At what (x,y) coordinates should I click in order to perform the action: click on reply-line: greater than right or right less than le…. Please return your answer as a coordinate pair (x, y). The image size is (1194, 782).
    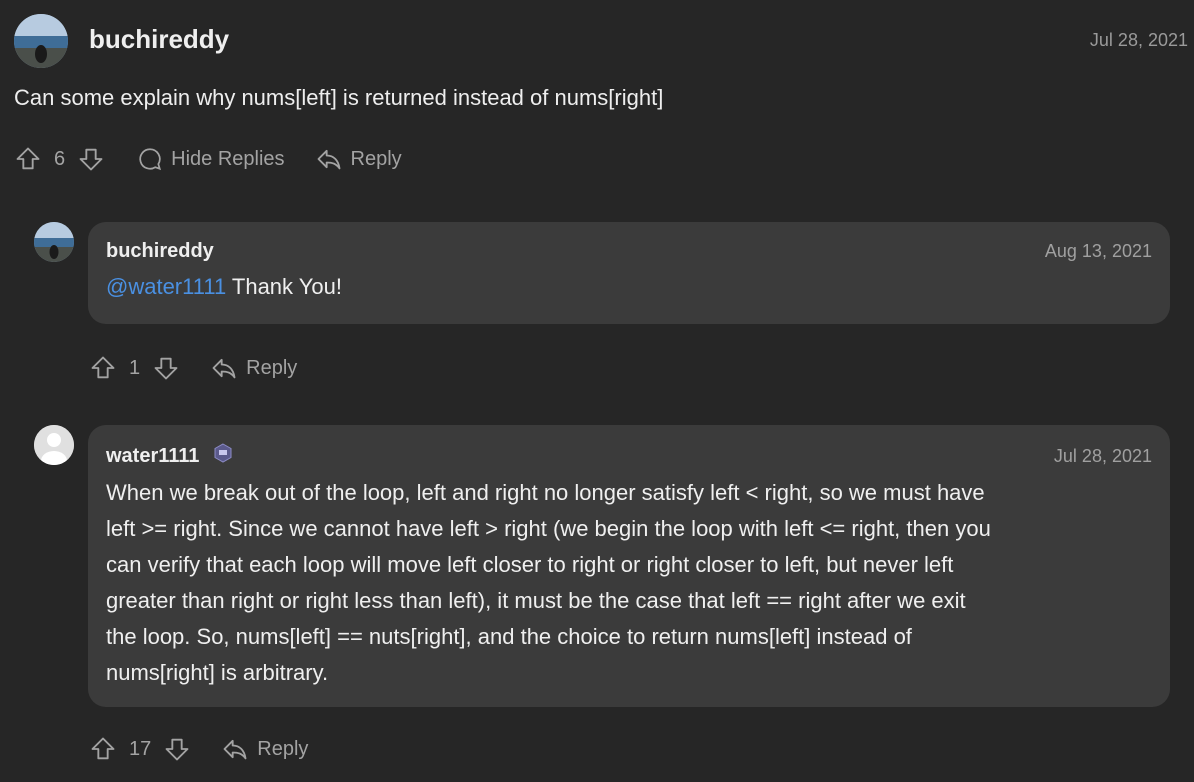
    Looking at the image, I should click on (536, 600).